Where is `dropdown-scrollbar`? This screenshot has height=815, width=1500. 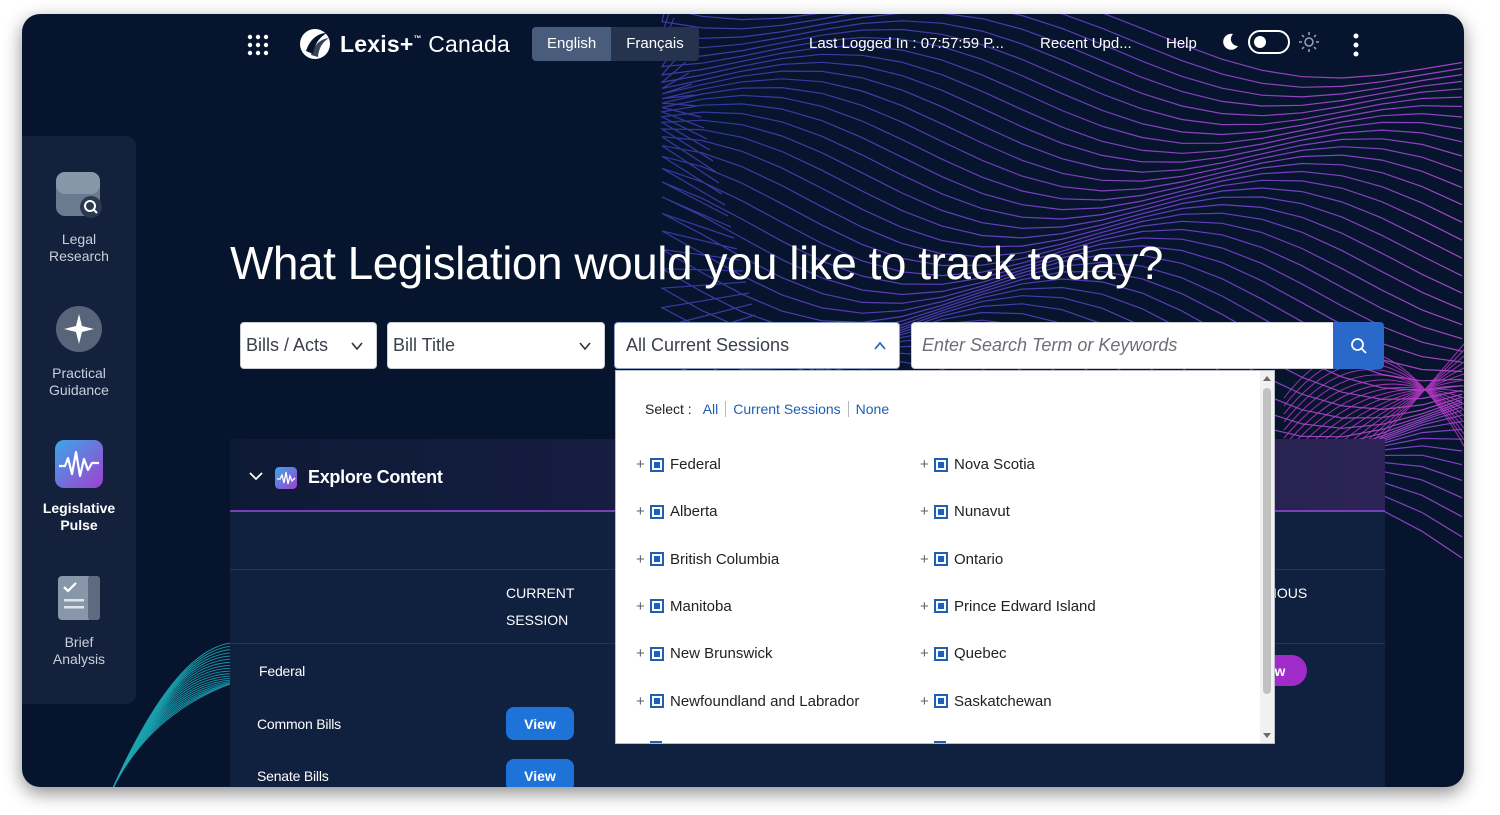 dropdown-scrollbar is located at coordinates (1267, 557).